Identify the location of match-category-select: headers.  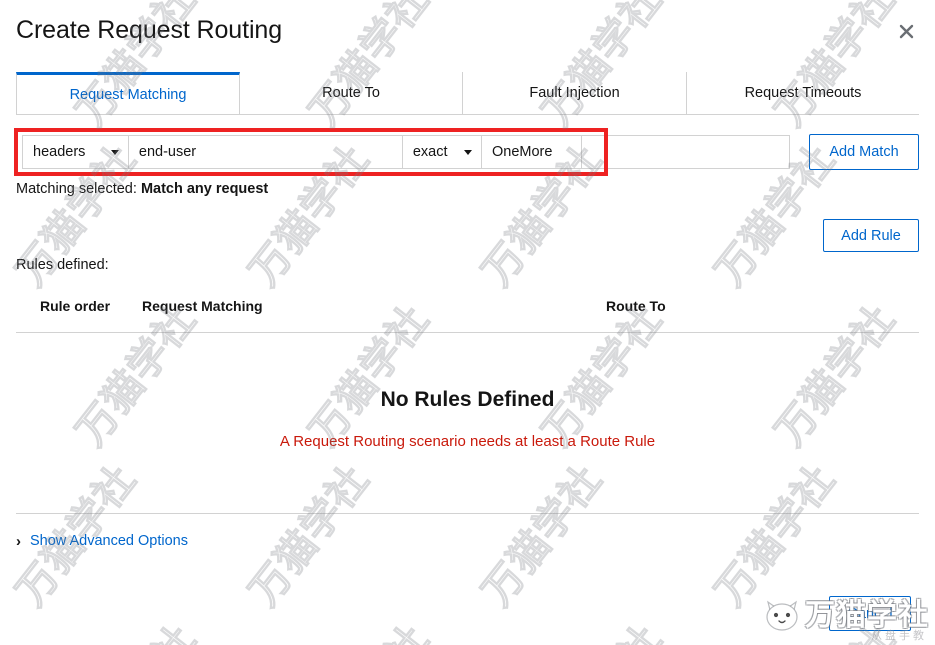
(76, 152).